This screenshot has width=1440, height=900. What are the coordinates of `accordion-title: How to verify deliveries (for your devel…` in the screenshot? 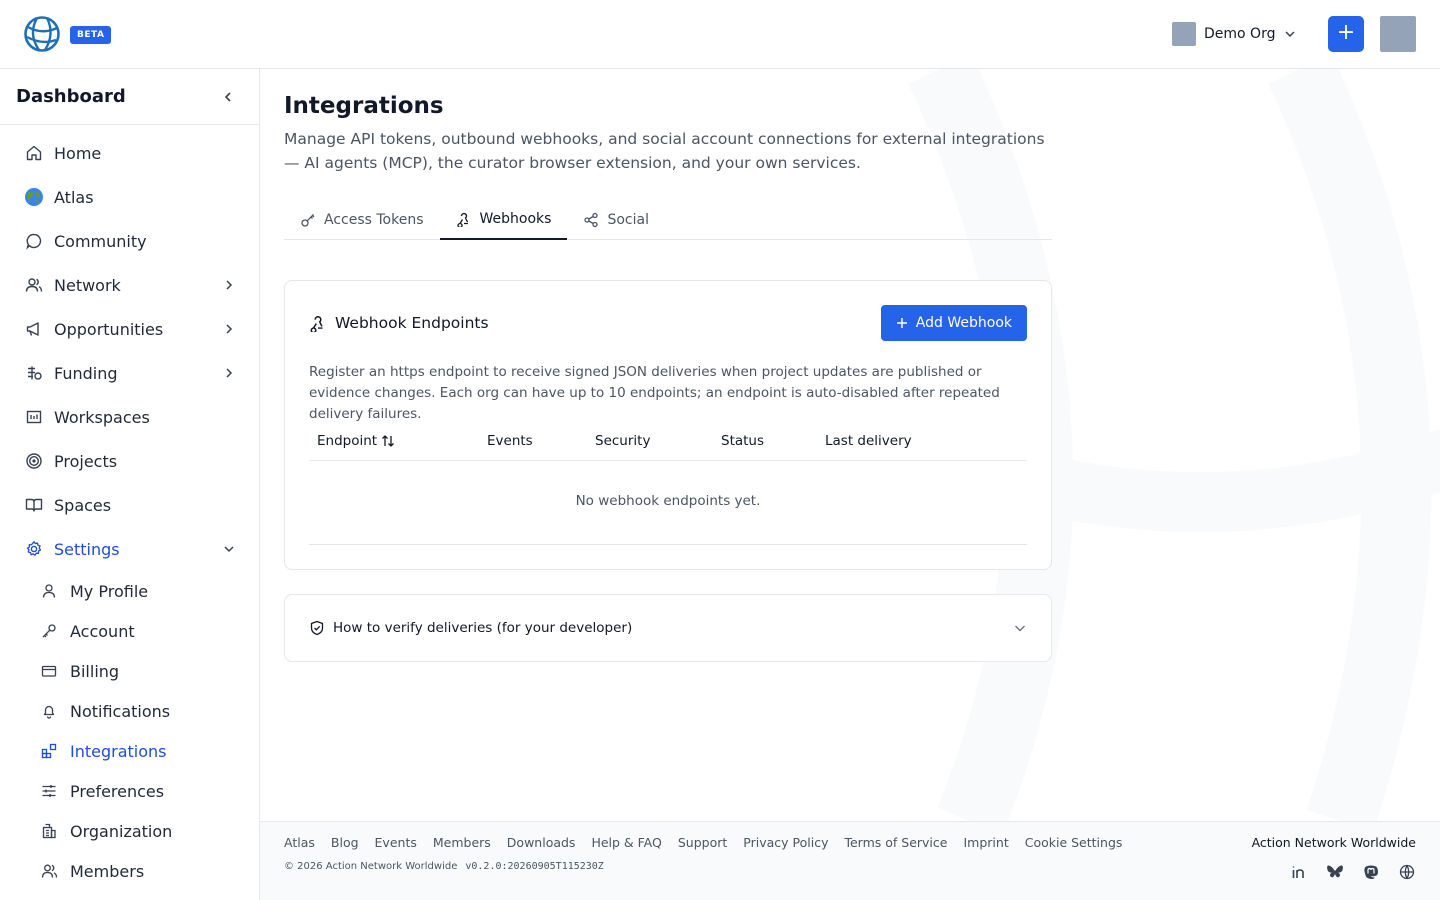 It's located at (483, 628).